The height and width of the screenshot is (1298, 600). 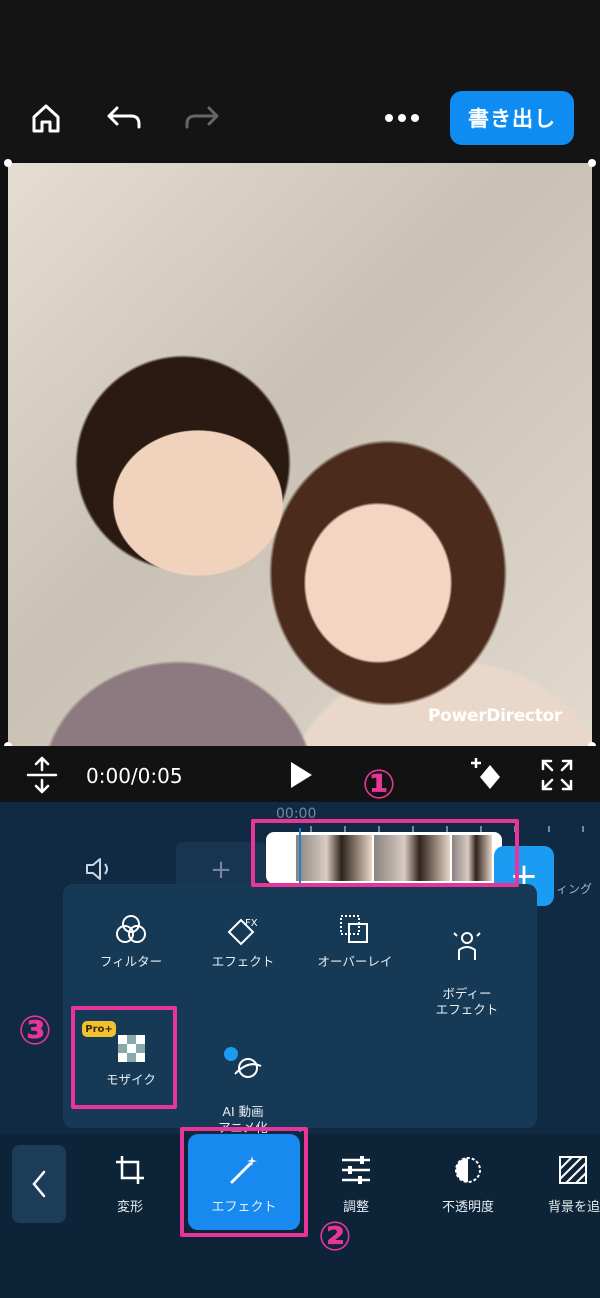 I want to click on annotation-highlight-effect, so click(x=244, y=1182).